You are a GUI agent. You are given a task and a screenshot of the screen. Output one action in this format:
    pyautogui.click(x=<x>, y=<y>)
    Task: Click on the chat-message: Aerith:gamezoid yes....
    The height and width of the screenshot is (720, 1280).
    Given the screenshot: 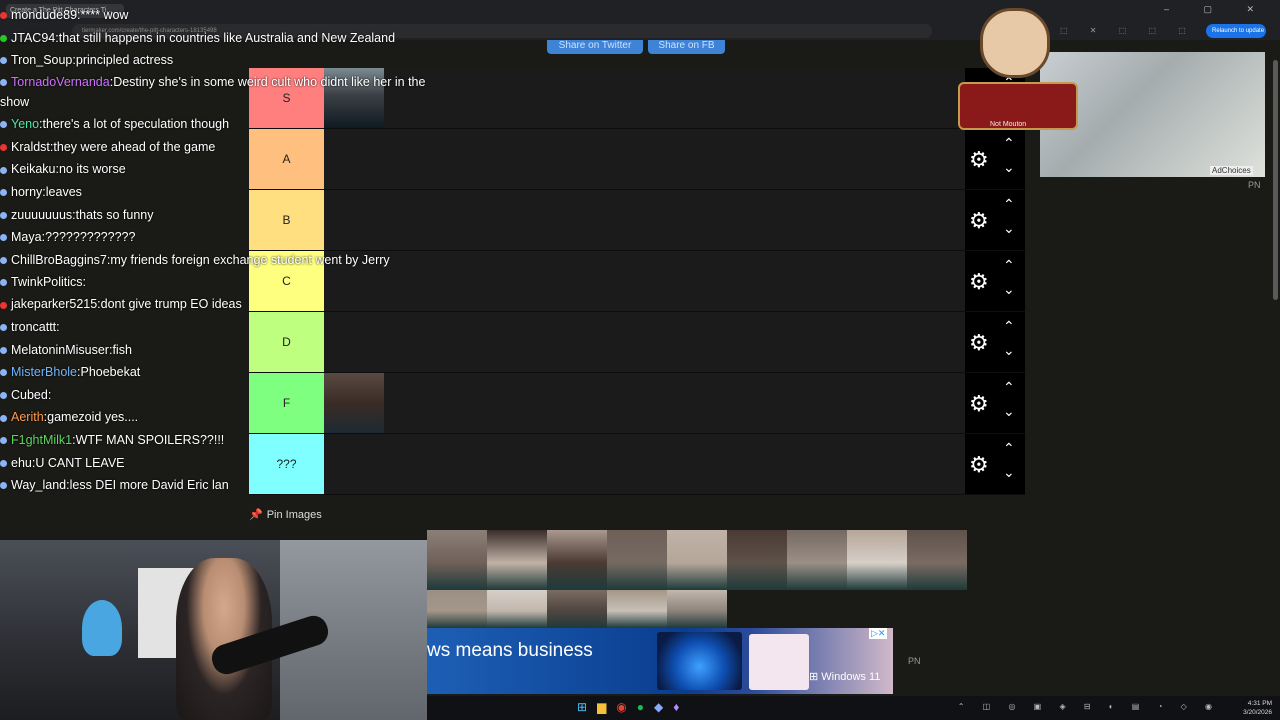 What is the action you would take?
    pyautogui.click(x=215, y=417)
    